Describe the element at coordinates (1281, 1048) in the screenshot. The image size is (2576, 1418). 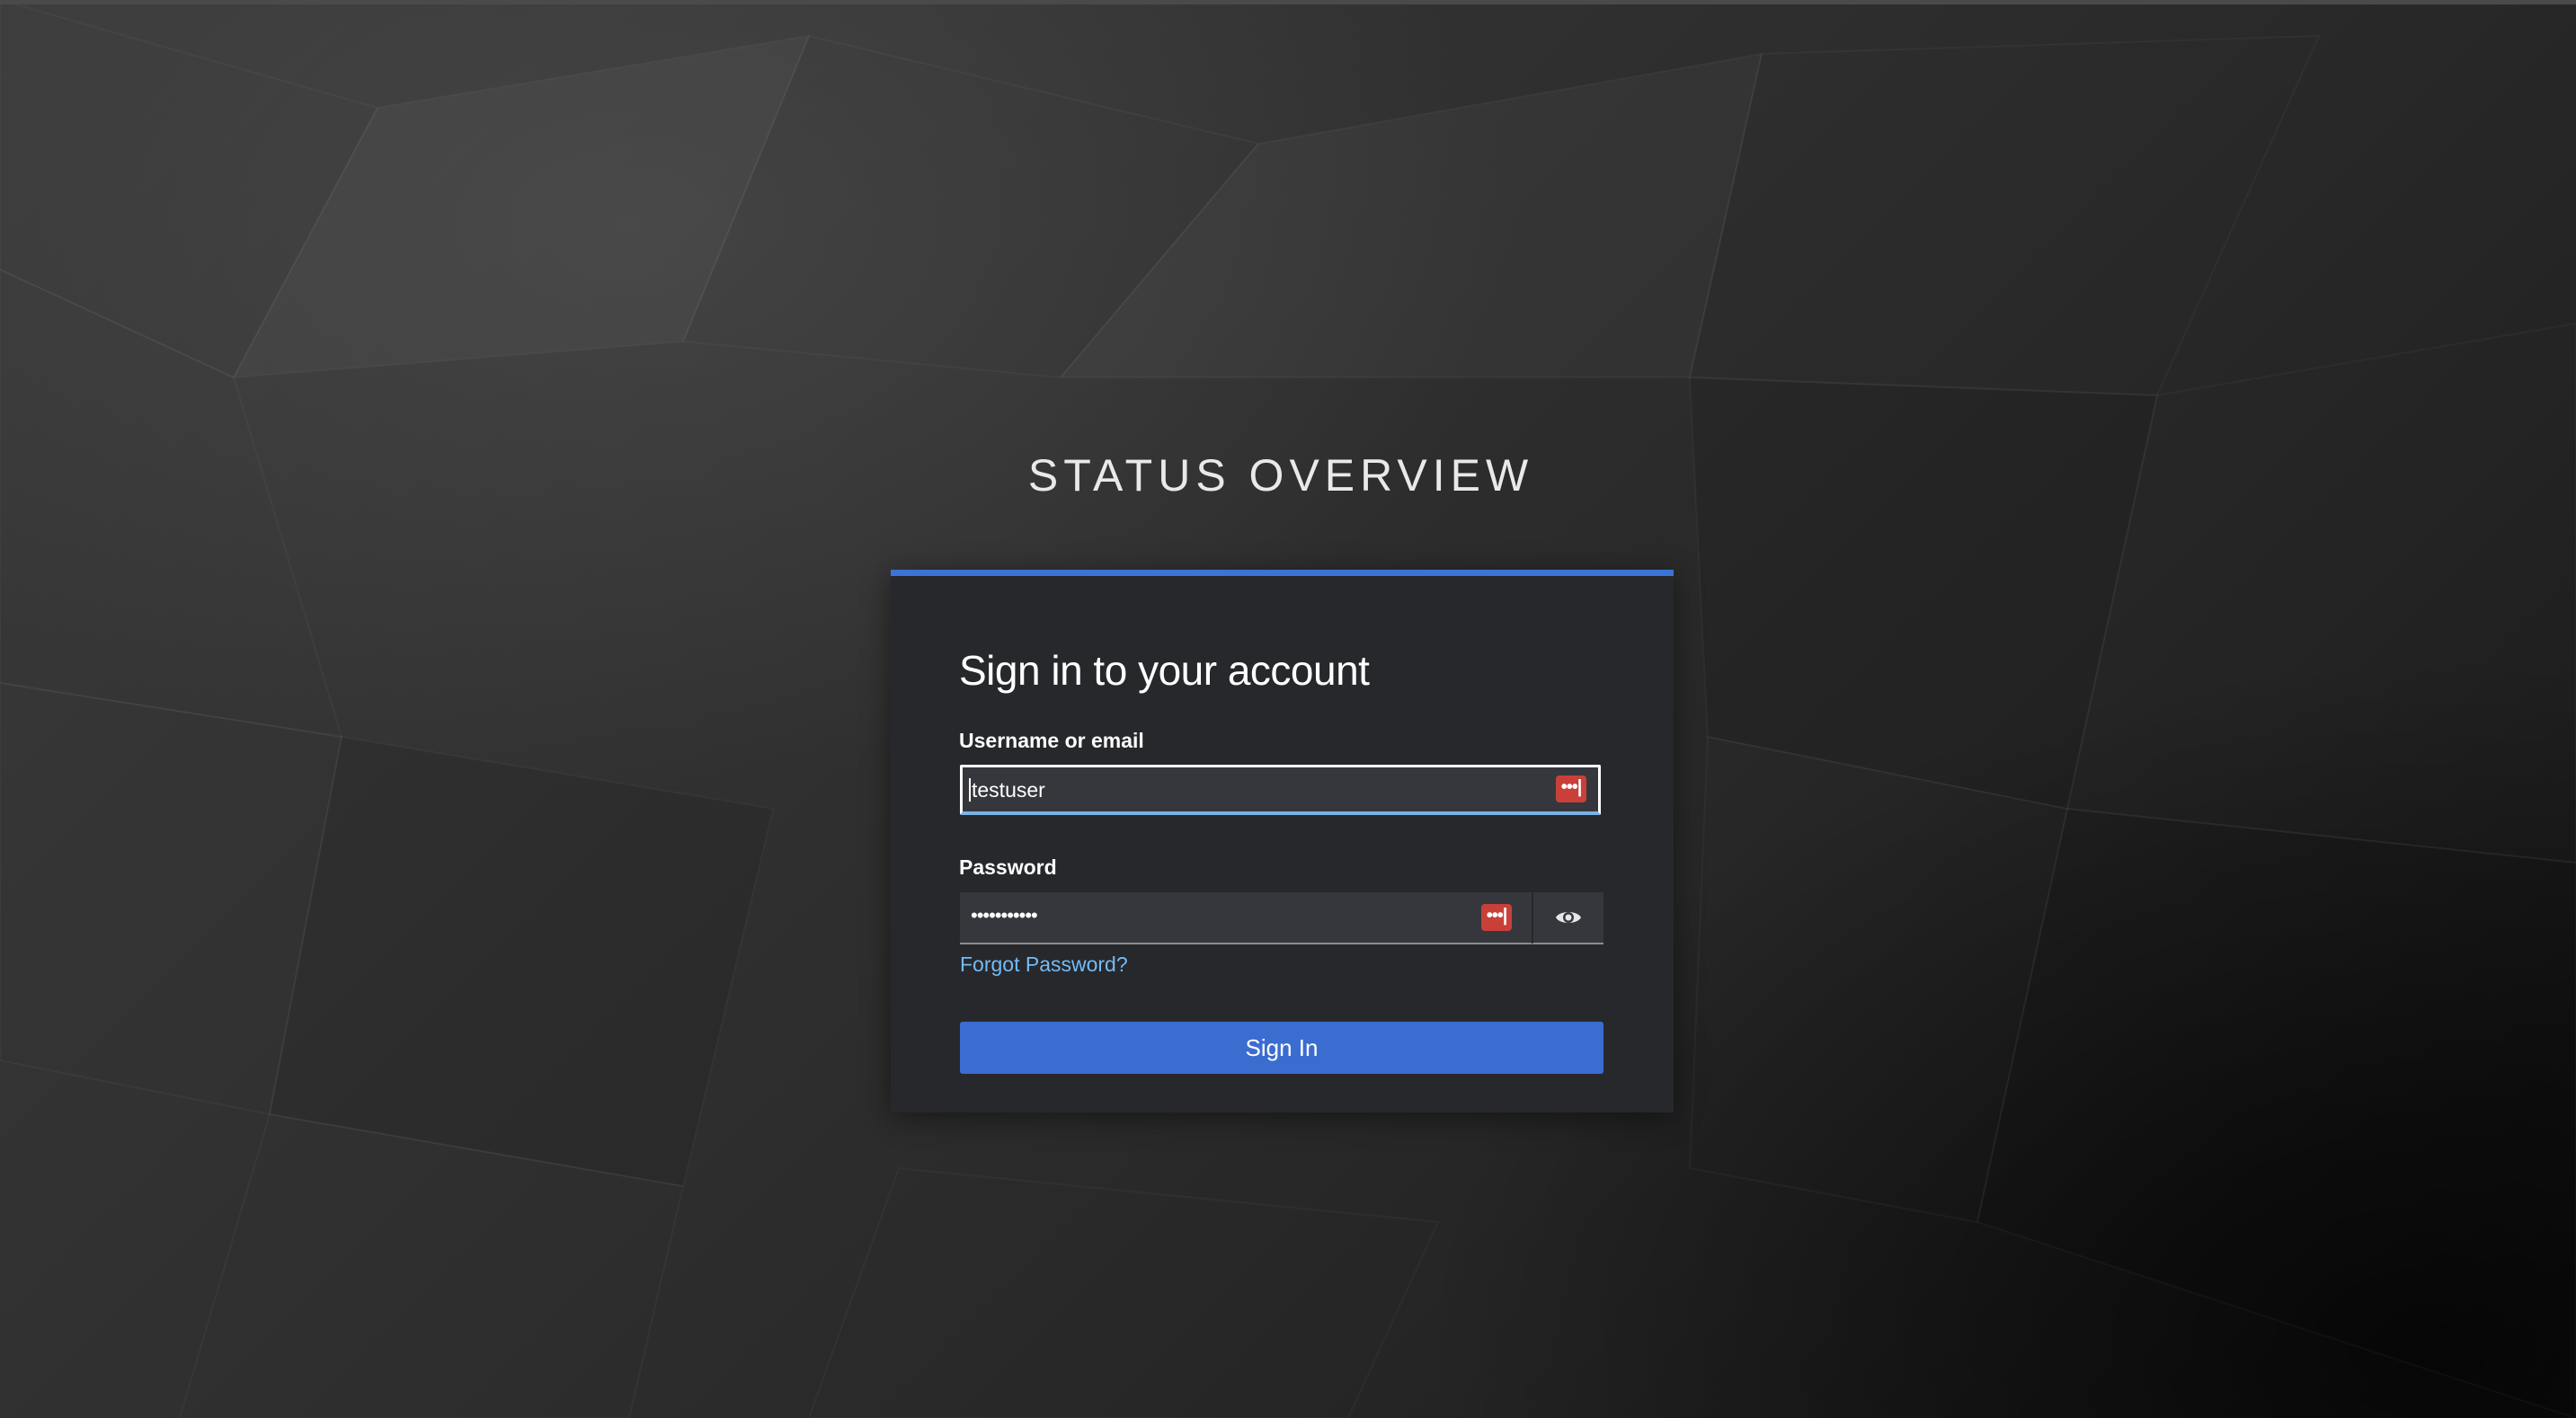
I see `sign-in-button: Sign In` at that location.